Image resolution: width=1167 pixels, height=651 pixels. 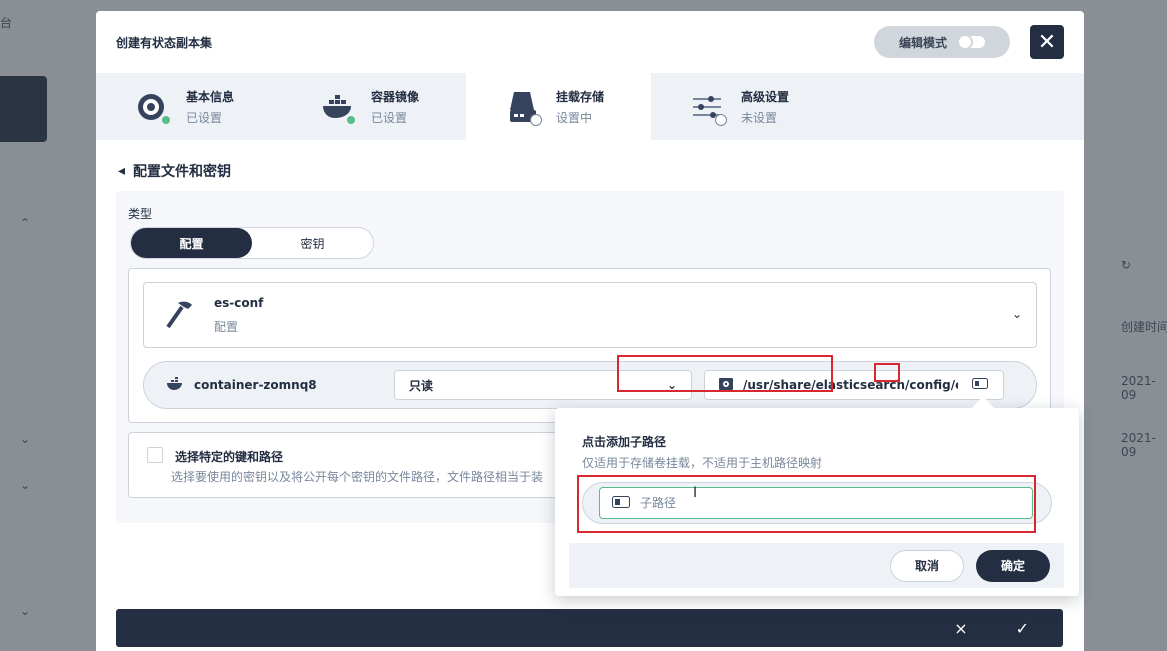 I want to click on text-cursor-icon: I, so click(x=695, y=493).